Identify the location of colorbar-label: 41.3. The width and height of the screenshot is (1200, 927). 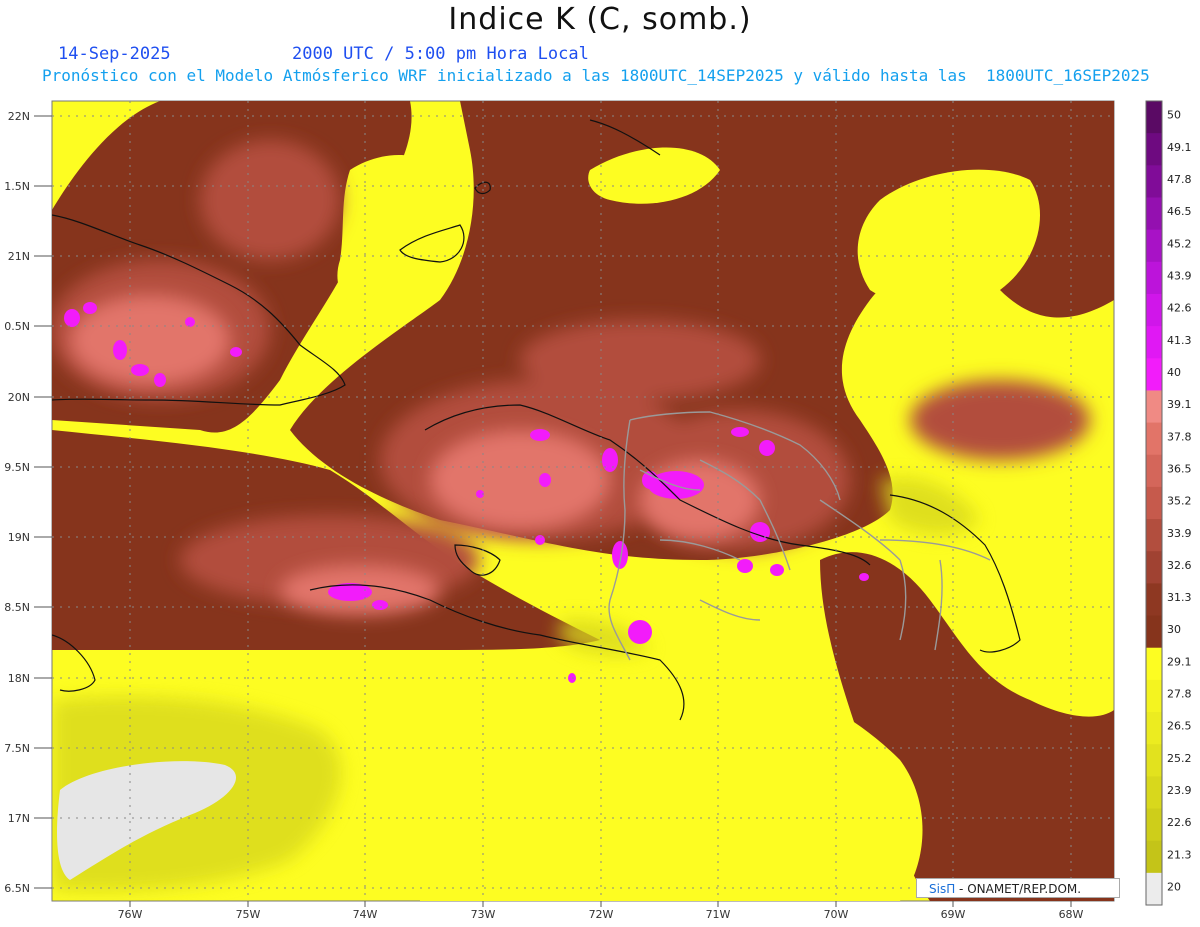
(1179, 340).